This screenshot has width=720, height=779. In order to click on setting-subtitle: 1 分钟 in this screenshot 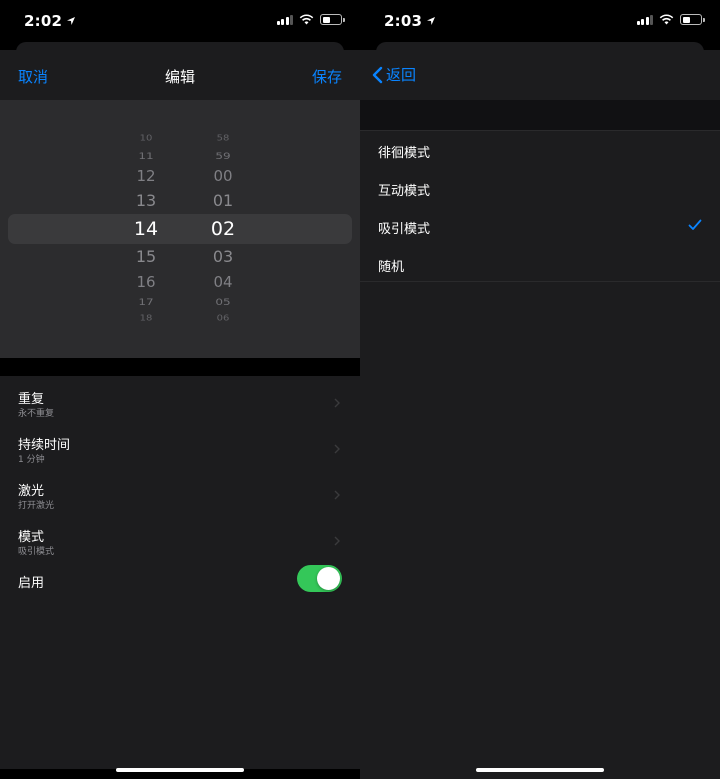, I will do `click(31, 460)`.